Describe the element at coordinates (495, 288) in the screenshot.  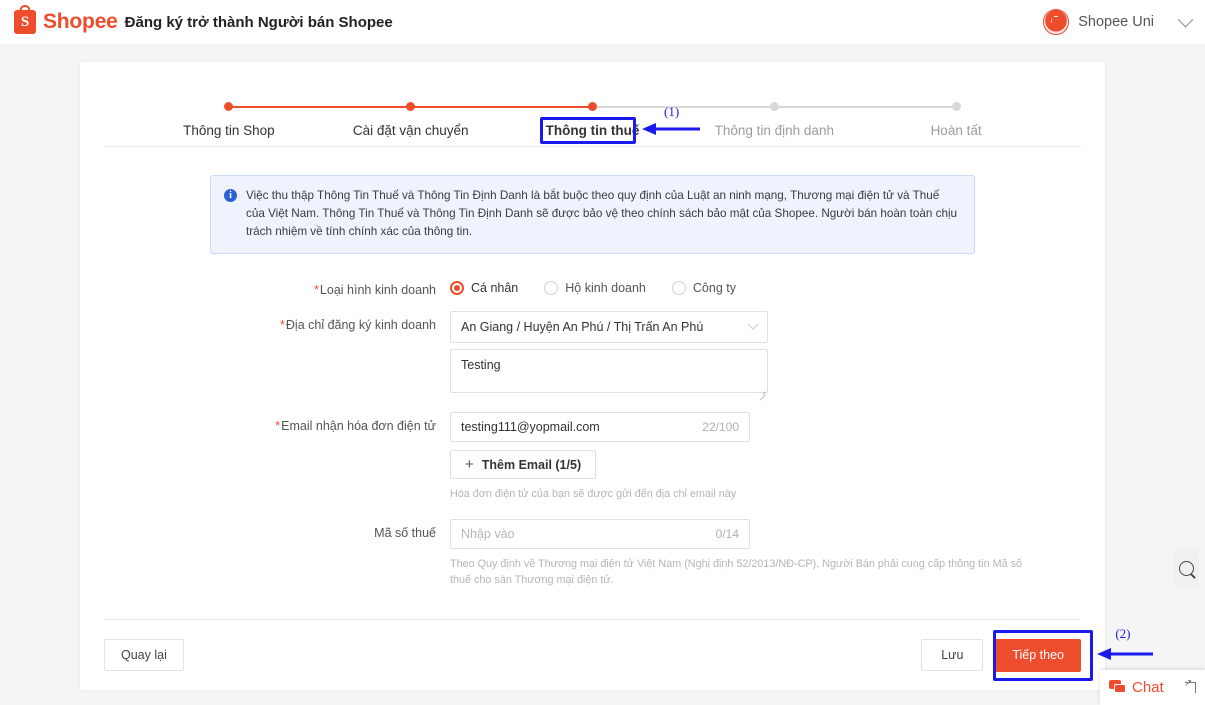
I see `radio-label: Cá nhân` at that location.